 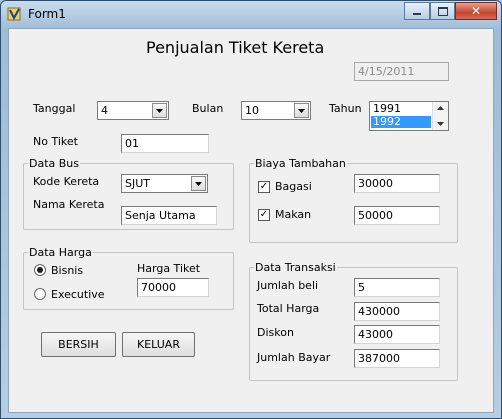 I want to click on tahun-label: Tahun, so click(x=345, y=108).